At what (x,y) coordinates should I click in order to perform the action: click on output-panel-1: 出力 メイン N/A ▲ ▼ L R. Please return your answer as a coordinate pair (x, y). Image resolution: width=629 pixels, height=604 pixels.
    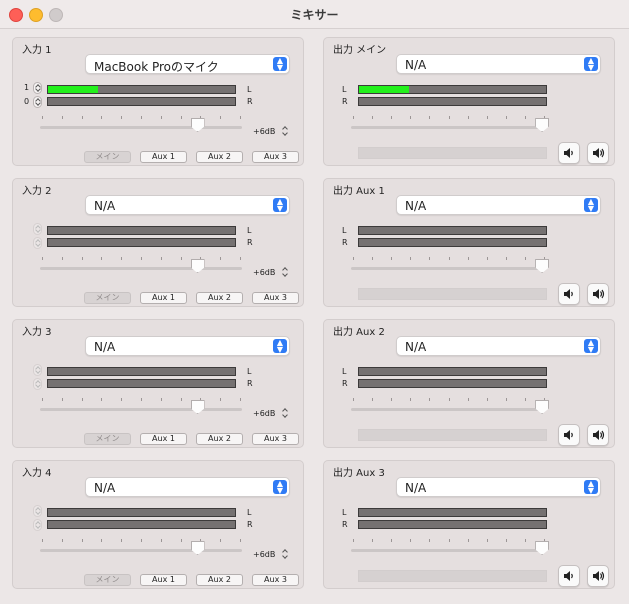
    Looking at the image, I should click on (469, 101).